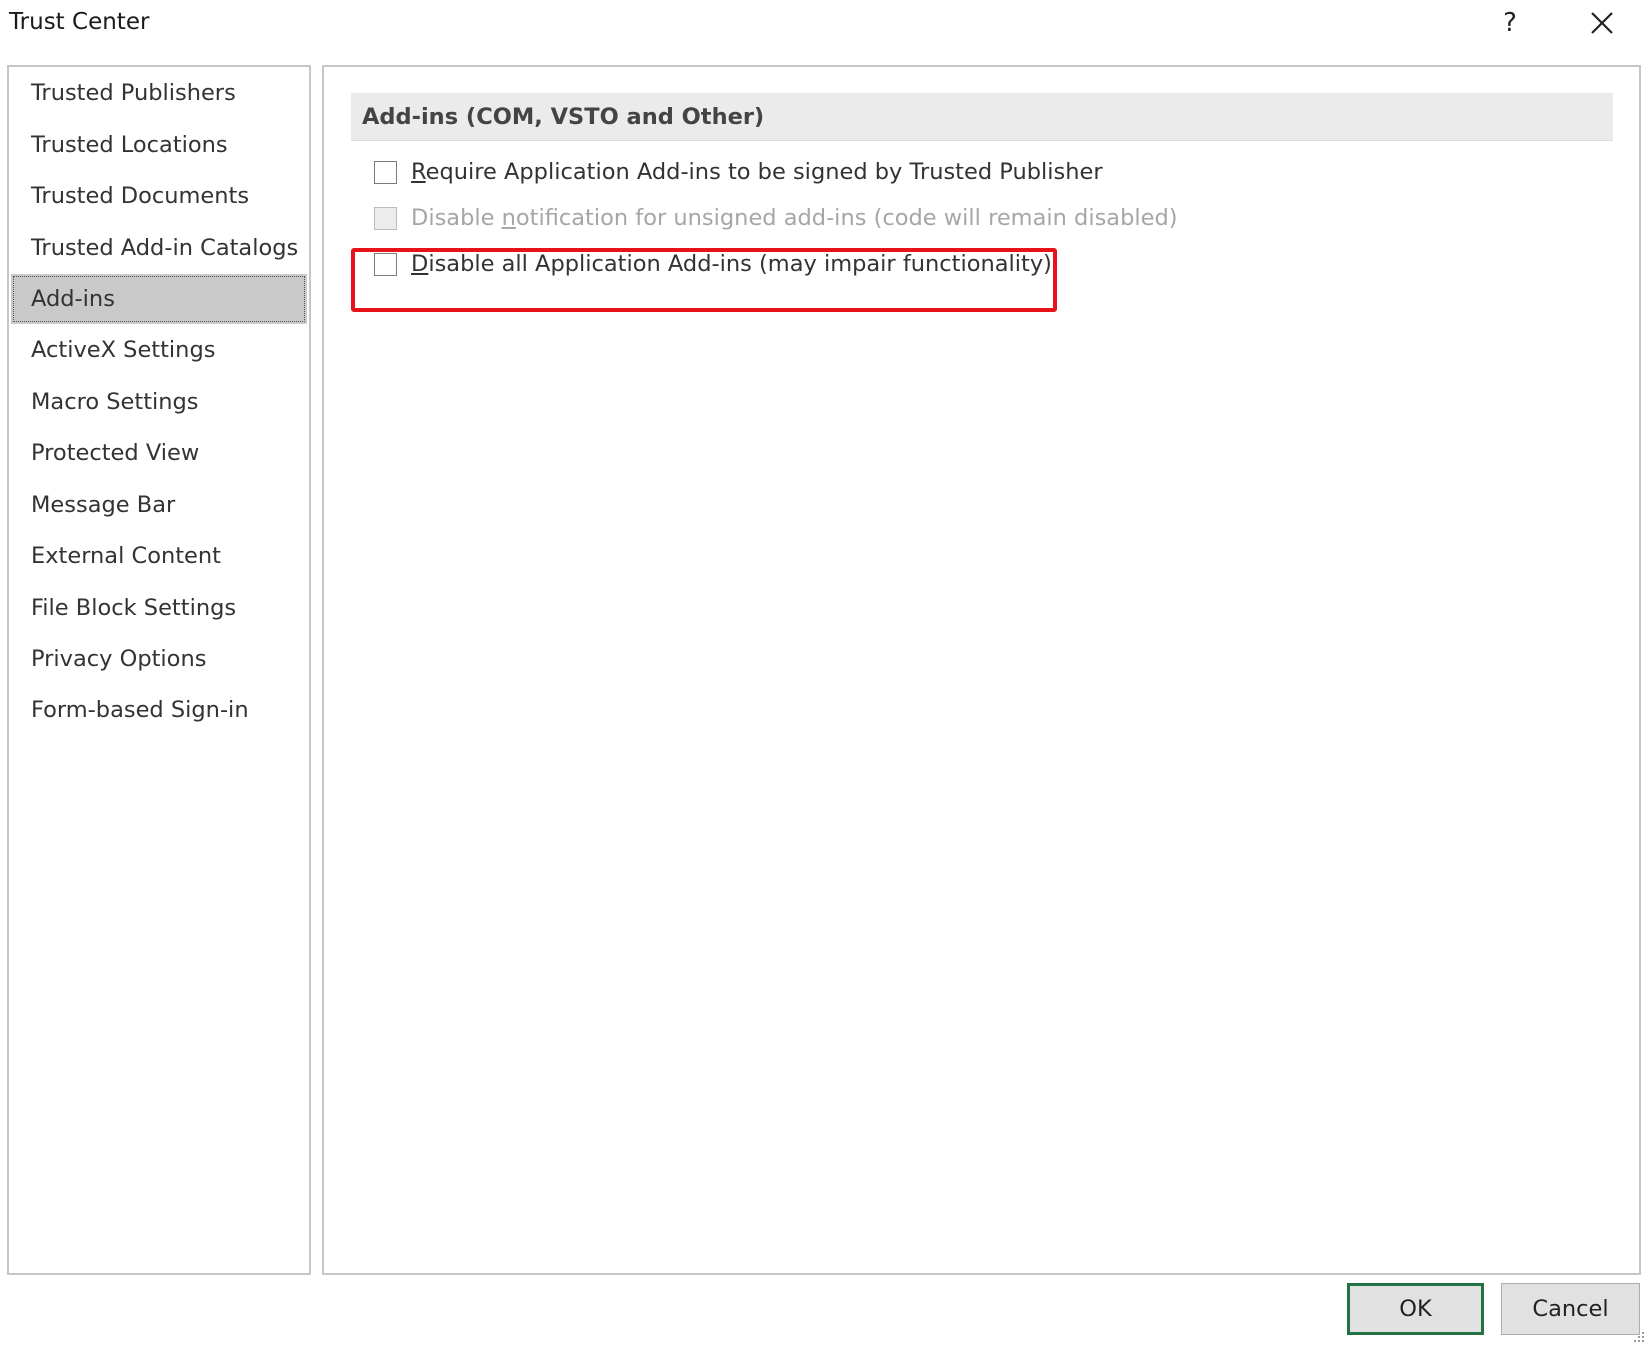 Image resolution: width=1648 pixels, height=1346 pixels. Describe the element at coordinates (824, 24) in the screenshot. I see `title-bar: Trust Center ?` at that location.